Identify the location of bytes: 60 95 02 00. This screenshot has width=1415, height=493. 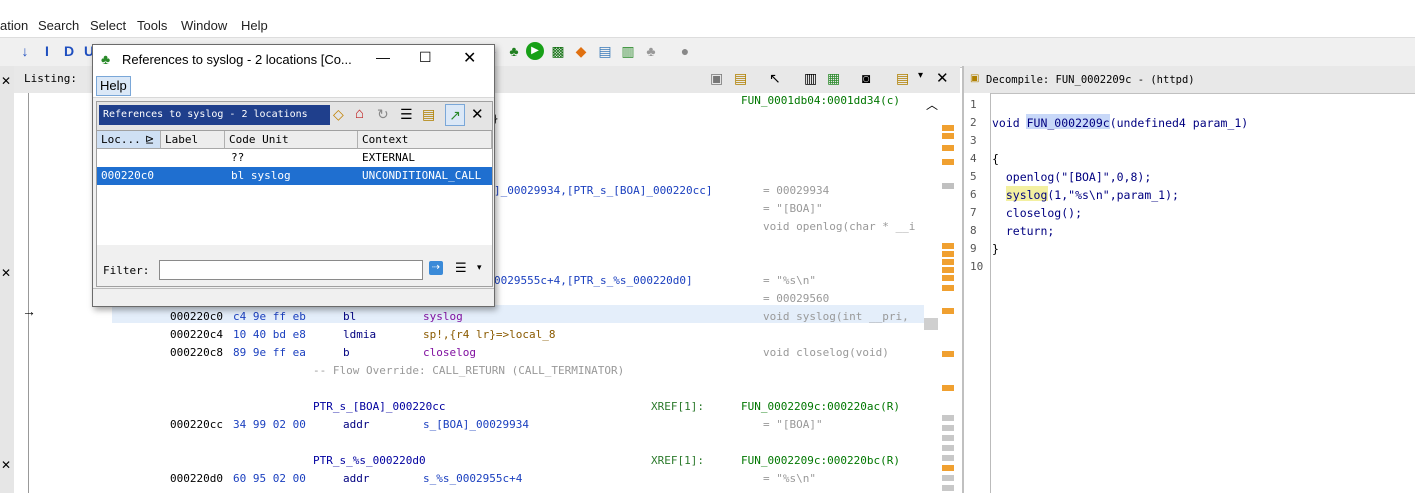
(269, 478).